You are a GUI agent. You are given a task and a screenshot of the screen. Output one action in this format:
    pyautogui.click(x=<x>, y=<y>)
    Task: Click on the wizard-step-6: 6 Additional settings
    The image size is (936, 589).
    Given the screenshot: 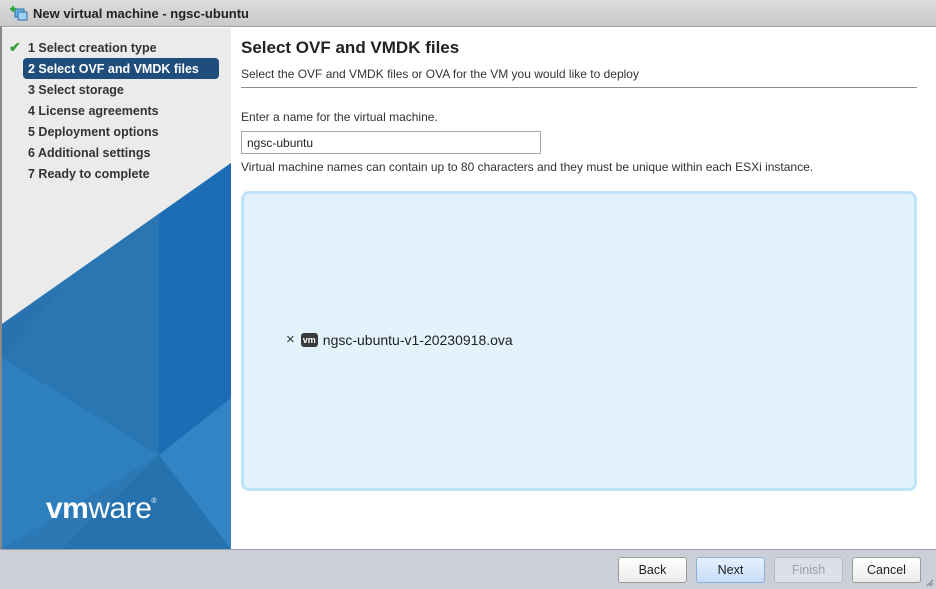 What is the action you would take?
    pyautogui.click(x=116, y=152)
    